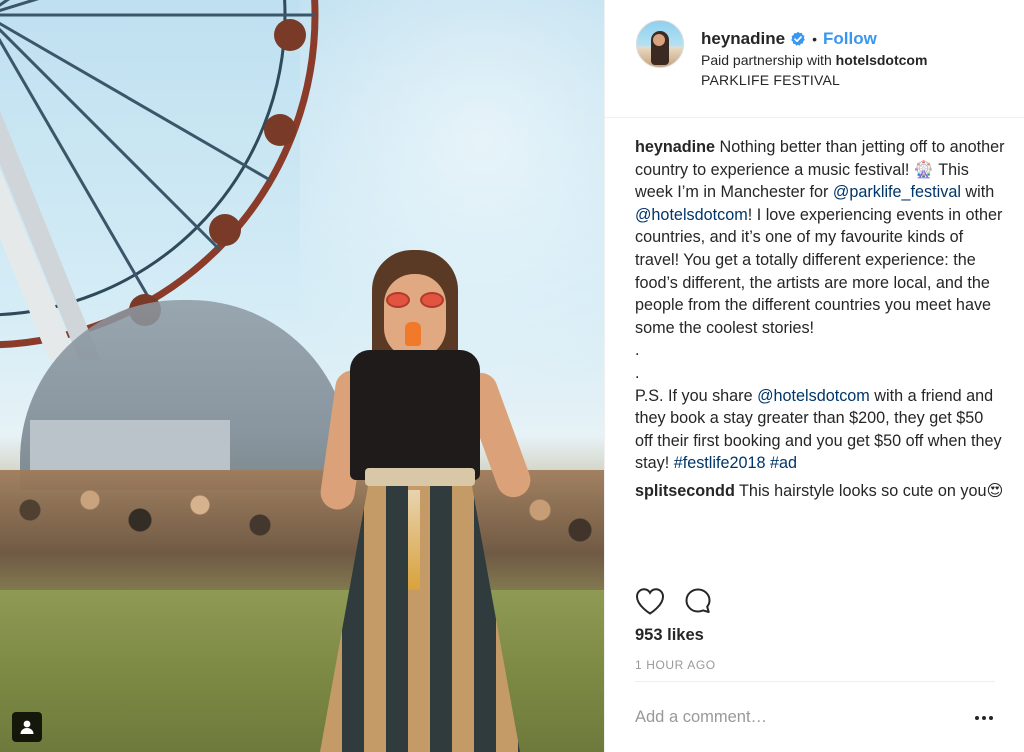  I want to click on username-link: heynadine, so click(743, 39).